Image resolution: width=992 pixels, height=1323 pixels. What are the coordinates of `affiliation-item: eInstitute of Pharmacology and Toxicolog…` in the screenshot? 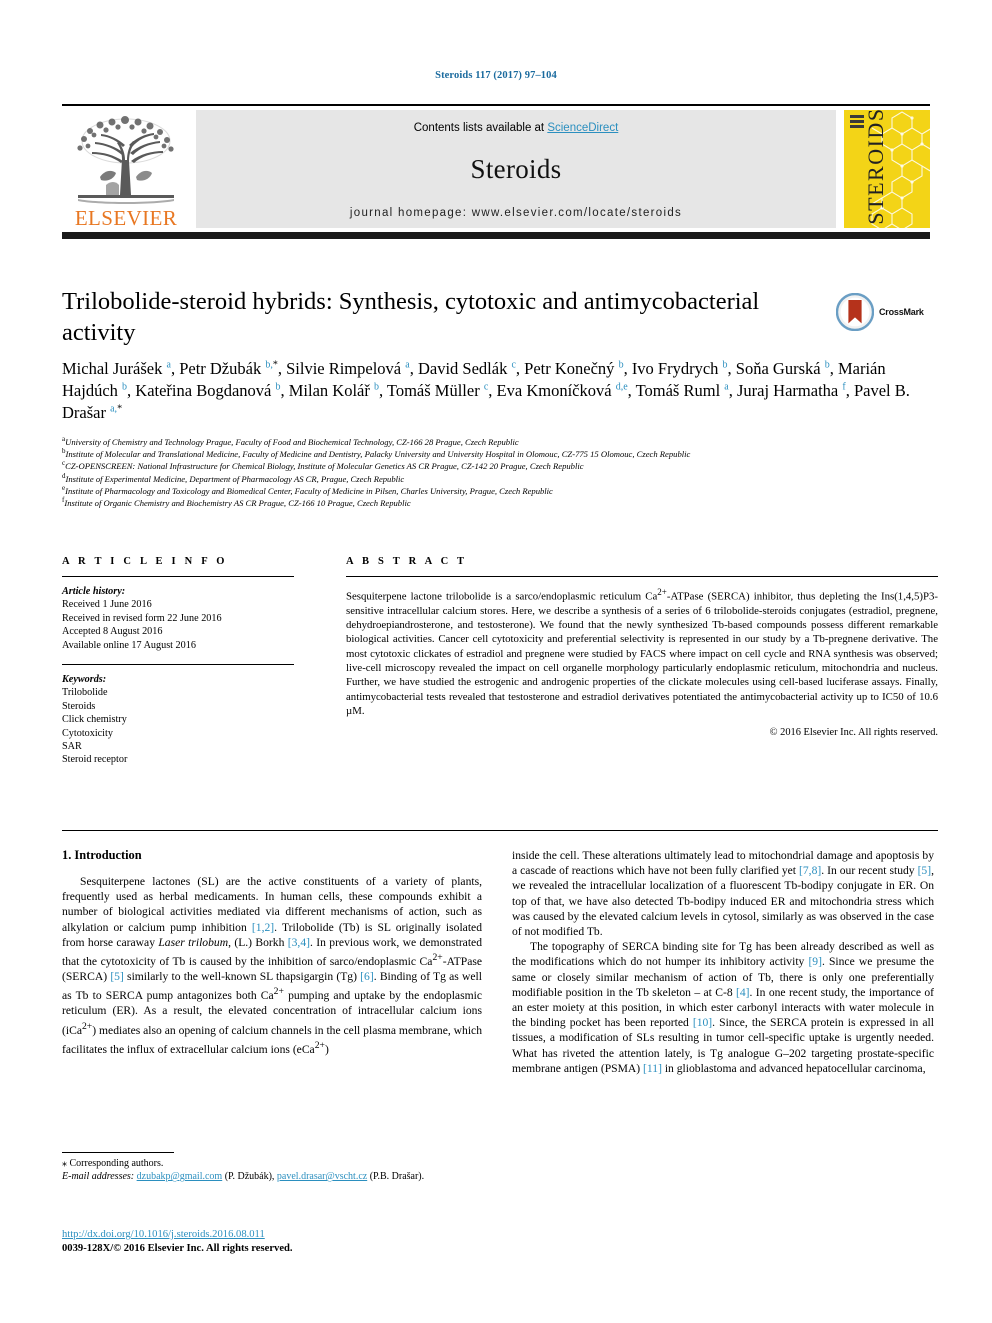 It's located at (500, 490).